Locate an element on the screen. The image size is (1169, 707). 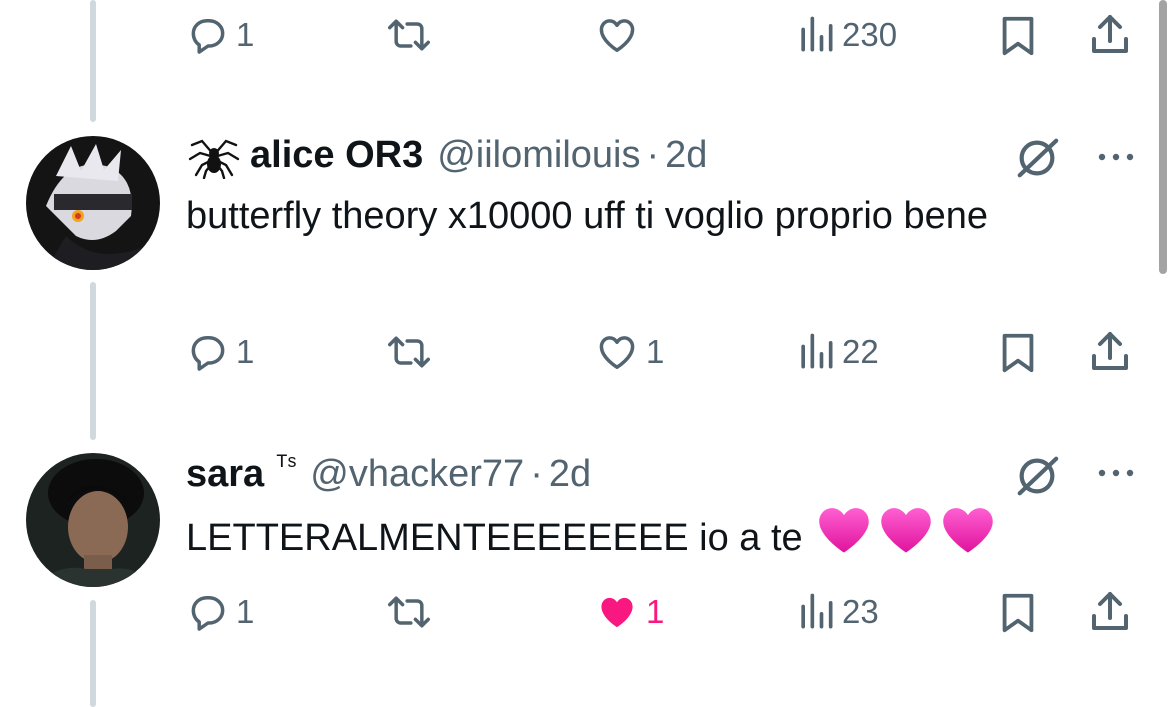
scrollbar is located at coordinates (1163, 137).